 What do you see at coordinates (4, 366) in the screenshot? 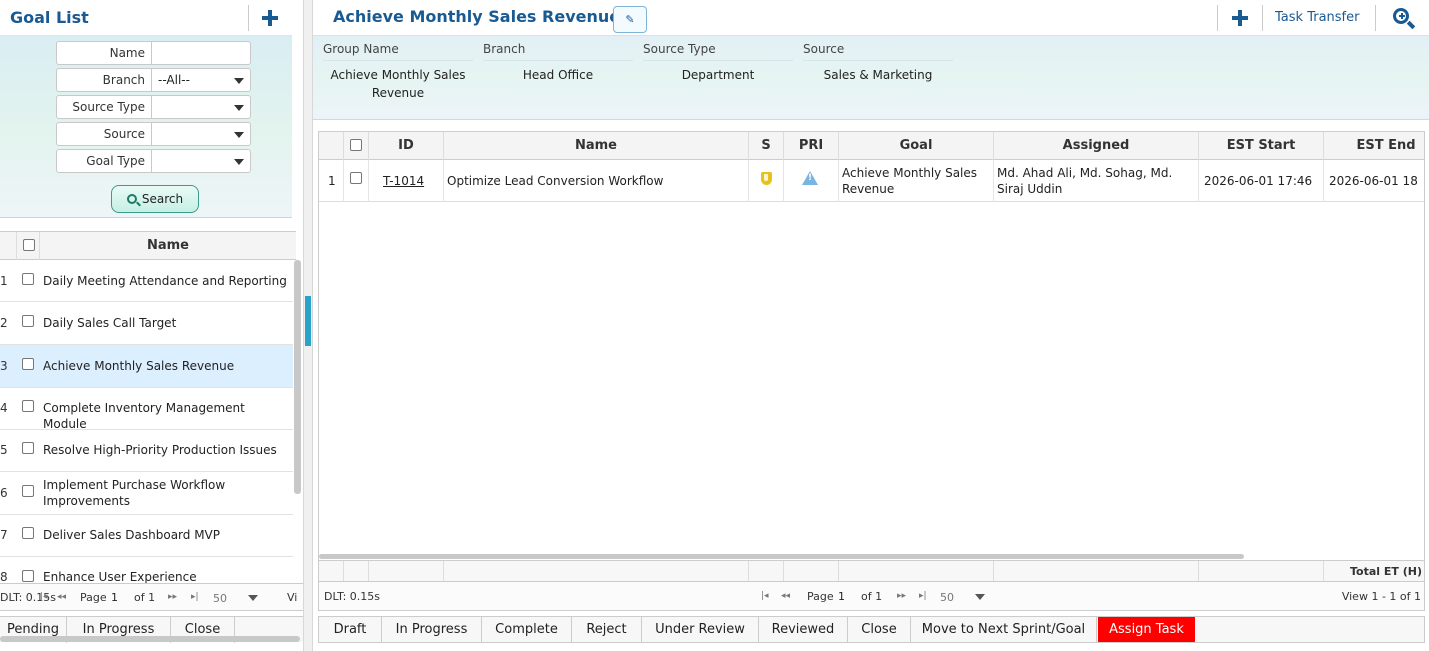
I see `row-number: 3` at bounding box center [4, 366].